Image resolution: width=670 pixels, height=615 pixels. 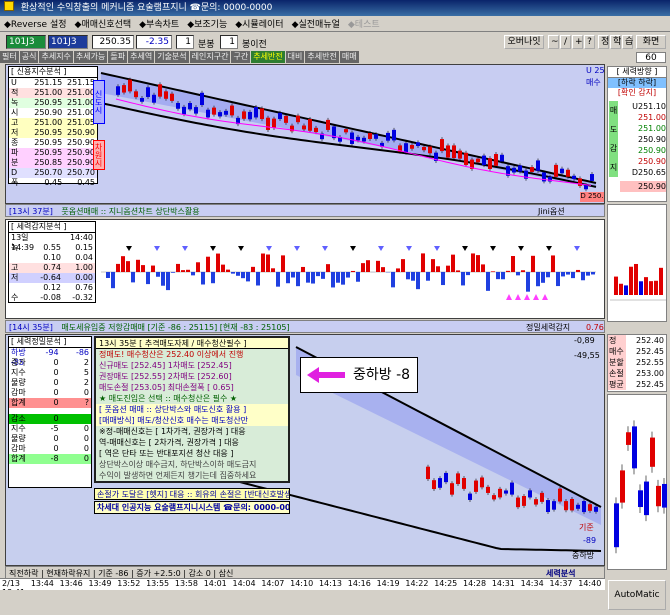 I want to click on info-row: 저 250.95 250.90, so click(x=53, y=133).